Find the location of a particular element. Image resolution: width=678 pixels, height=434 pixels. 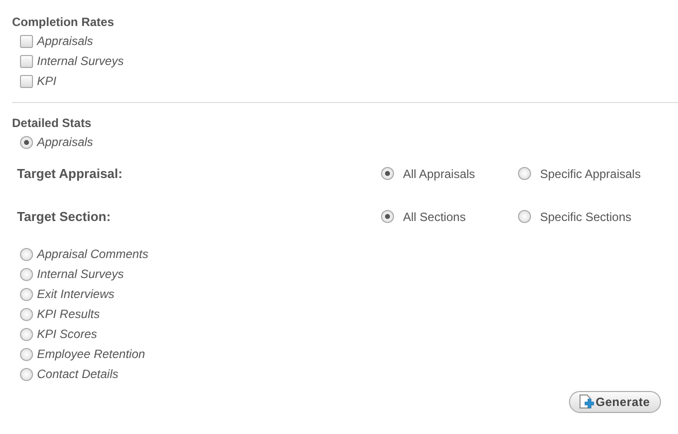

option-label: Specific Sections is located at coordinates (586, 217).